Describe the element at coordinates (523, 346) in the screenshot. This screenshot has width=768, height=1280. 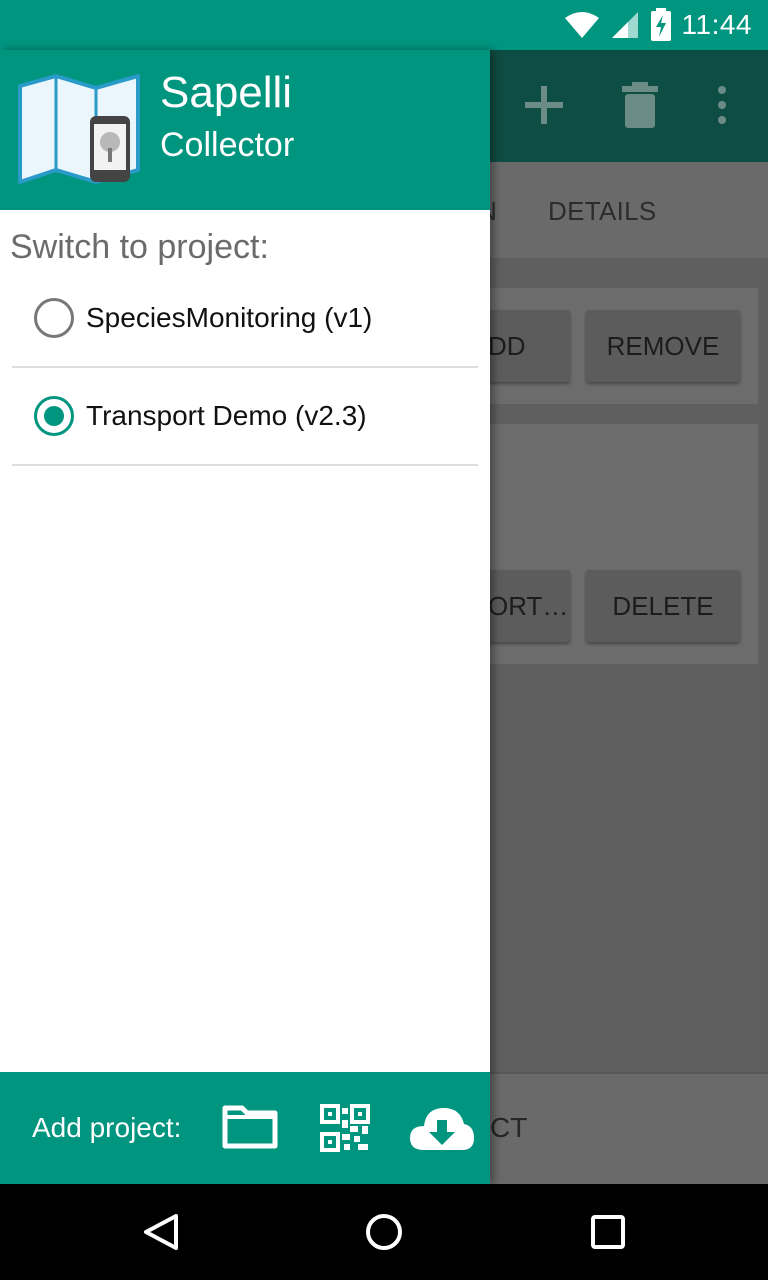
I see `background-add-button: DD` at that location.